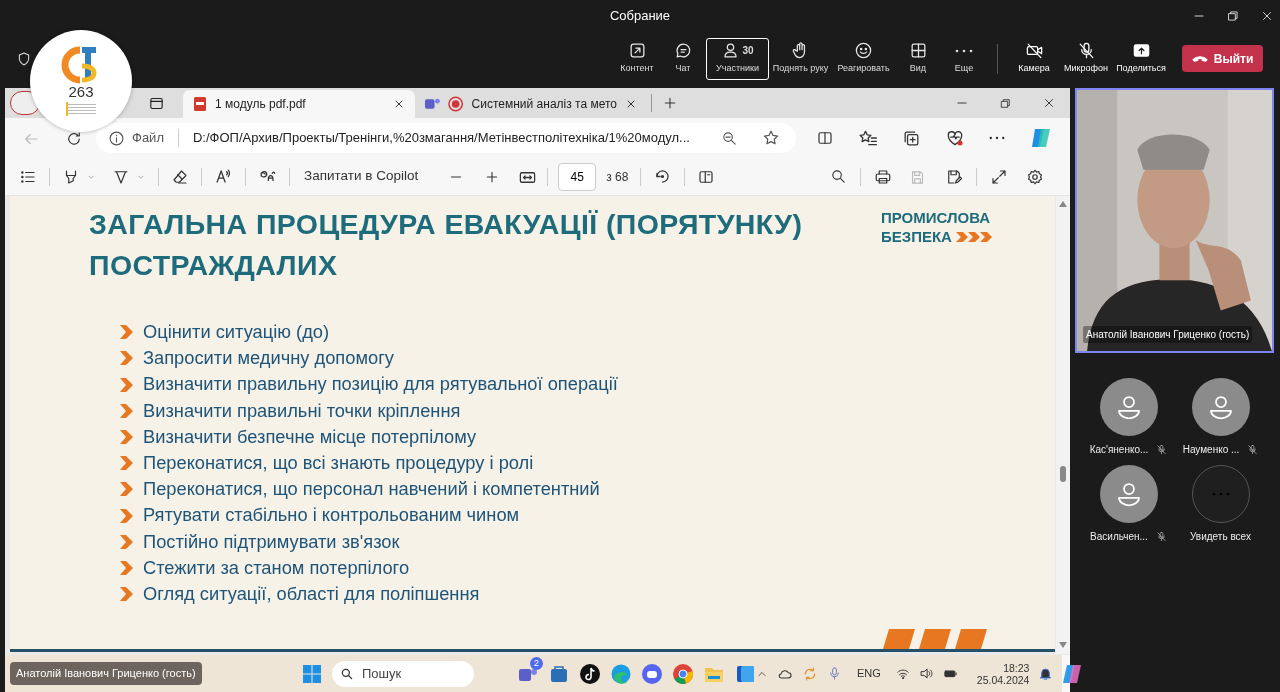  Describe the element at coordinates (834, 673) in the screenshot. I see `microphone-icon` at that location.